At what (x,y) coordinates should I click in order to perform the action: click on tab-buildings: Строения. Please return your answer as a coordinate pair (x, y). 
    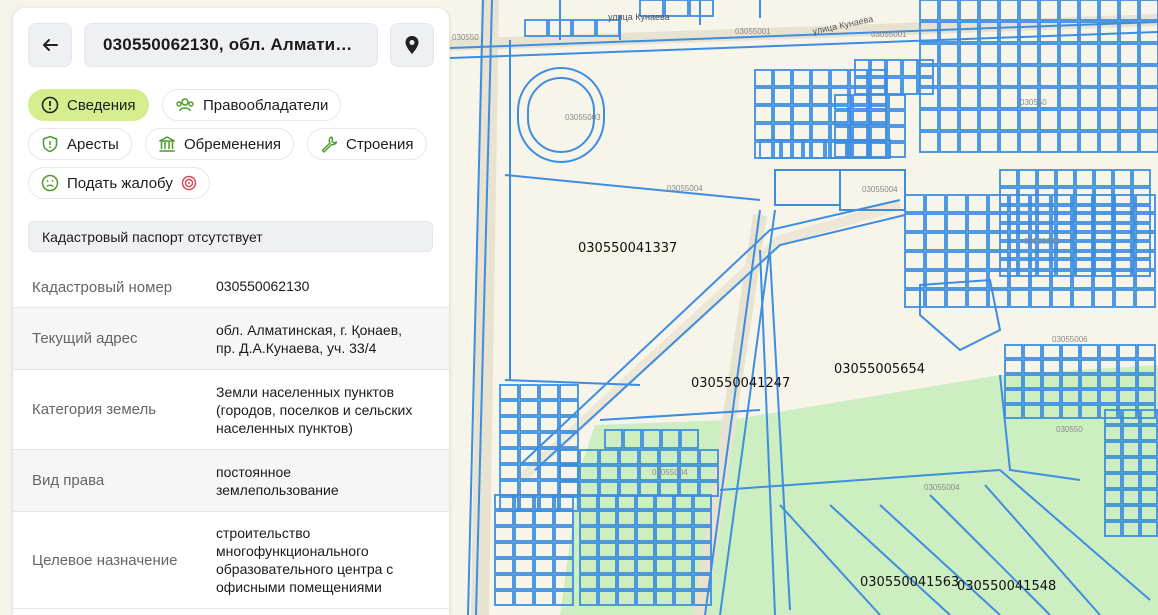
    Looking at the image, I should click on (367, 144).